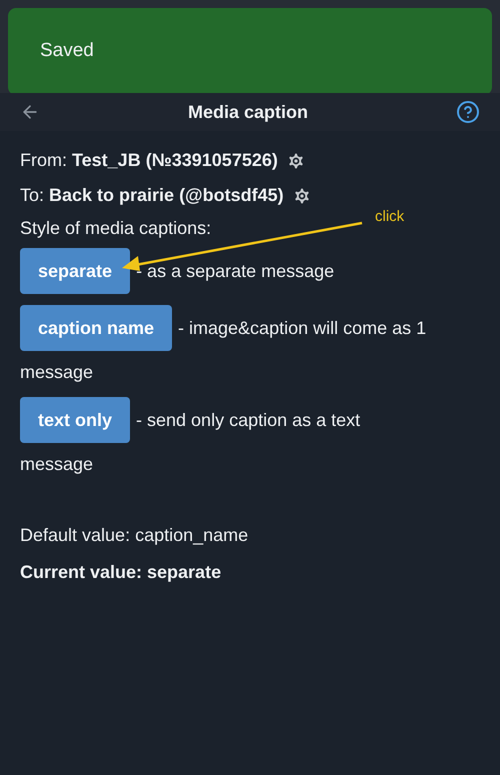 This screenshot has height=775, width=500. What do you see at coordinates (248, 420) in the screenshot?
I see `option-description: - send only caption as a text` at bounding box center [248, 420].